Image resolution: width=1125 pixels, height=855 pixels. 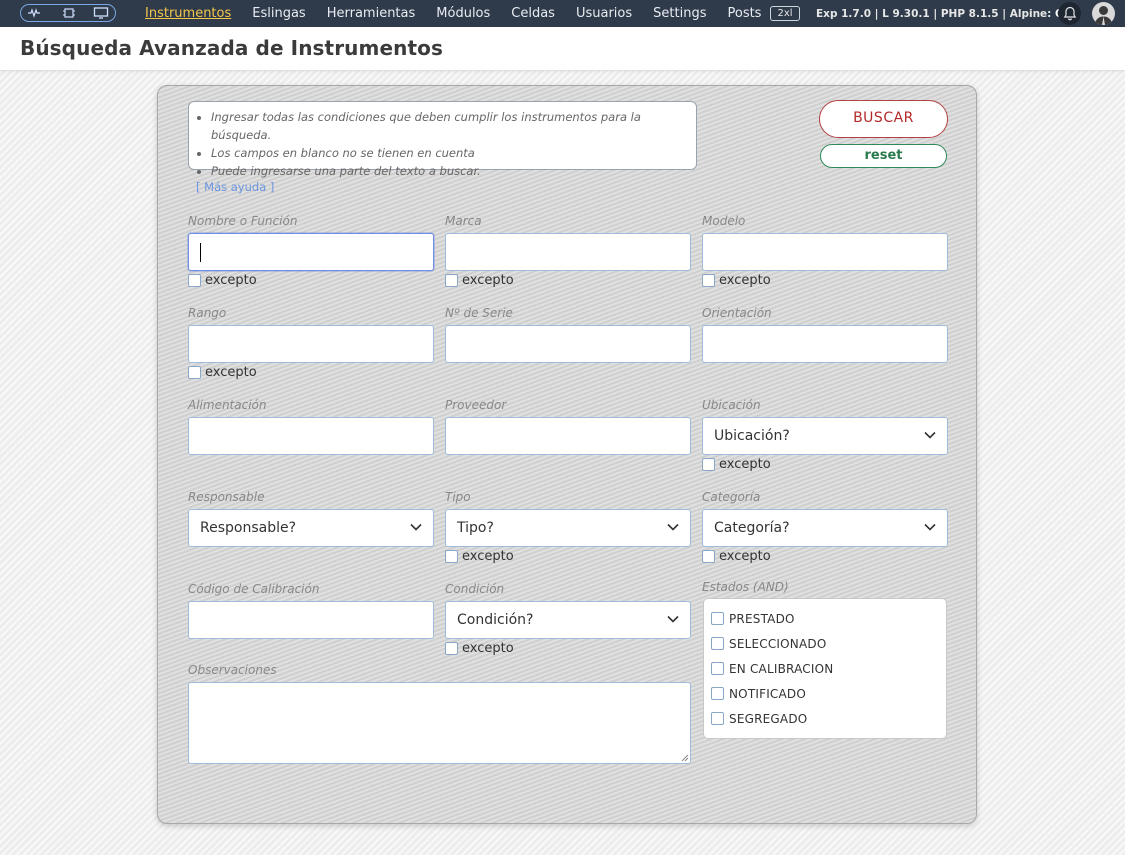 What do you see at coordinates (254, 589) in the screenshot?
I see `codigo-label: Código de Calibración` at bounding box center [254, 589].